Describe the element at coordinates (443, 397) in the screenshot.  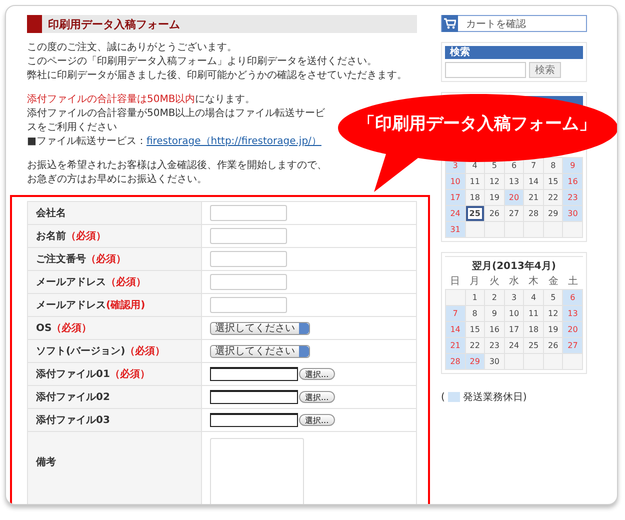
I see `legend-paren: (` at that location.